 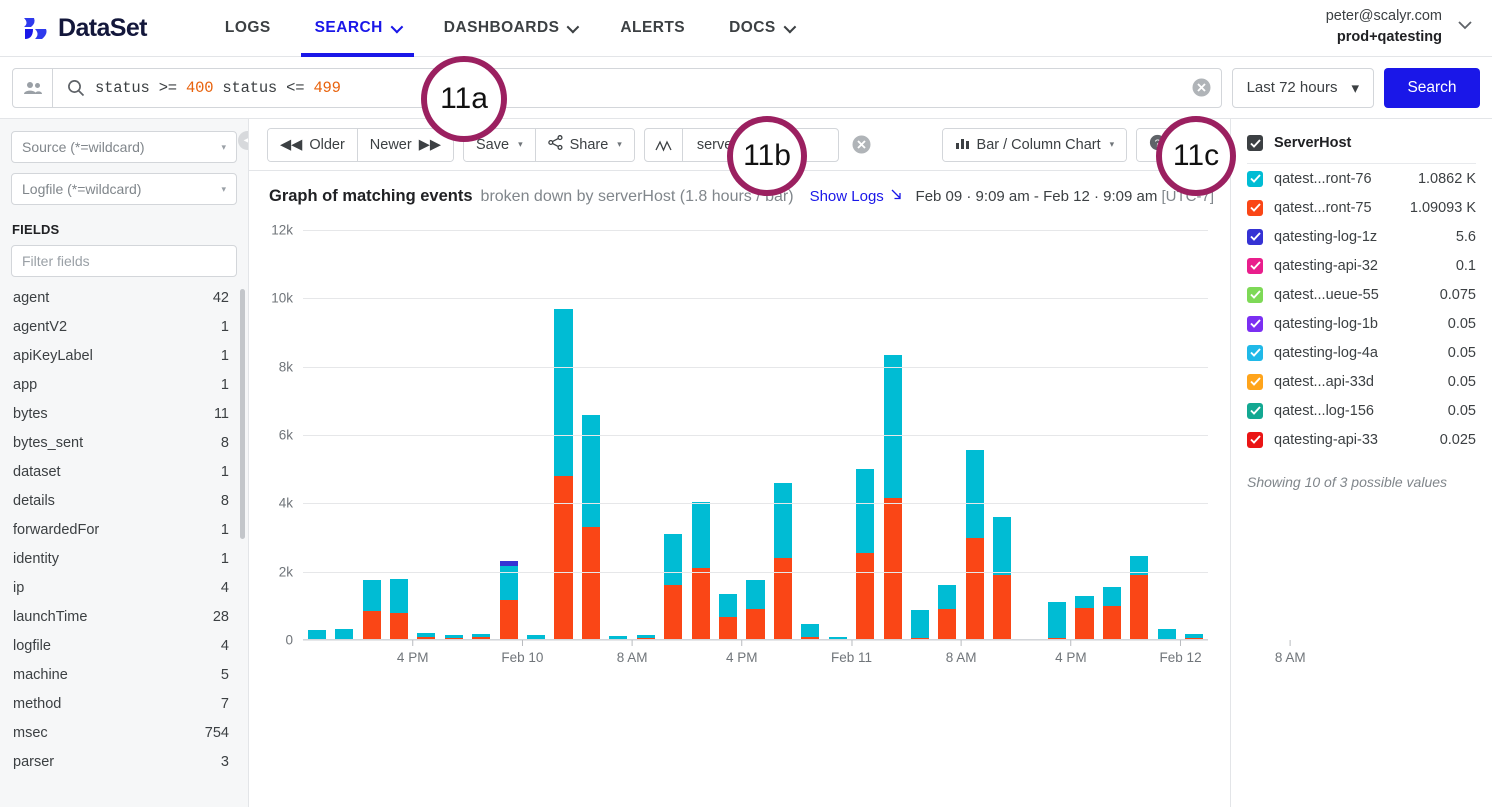 What do you see at coordinates (124, 471) in the screenshot?
I see `field-row: dataset 1` at bounding box center [124, 471].